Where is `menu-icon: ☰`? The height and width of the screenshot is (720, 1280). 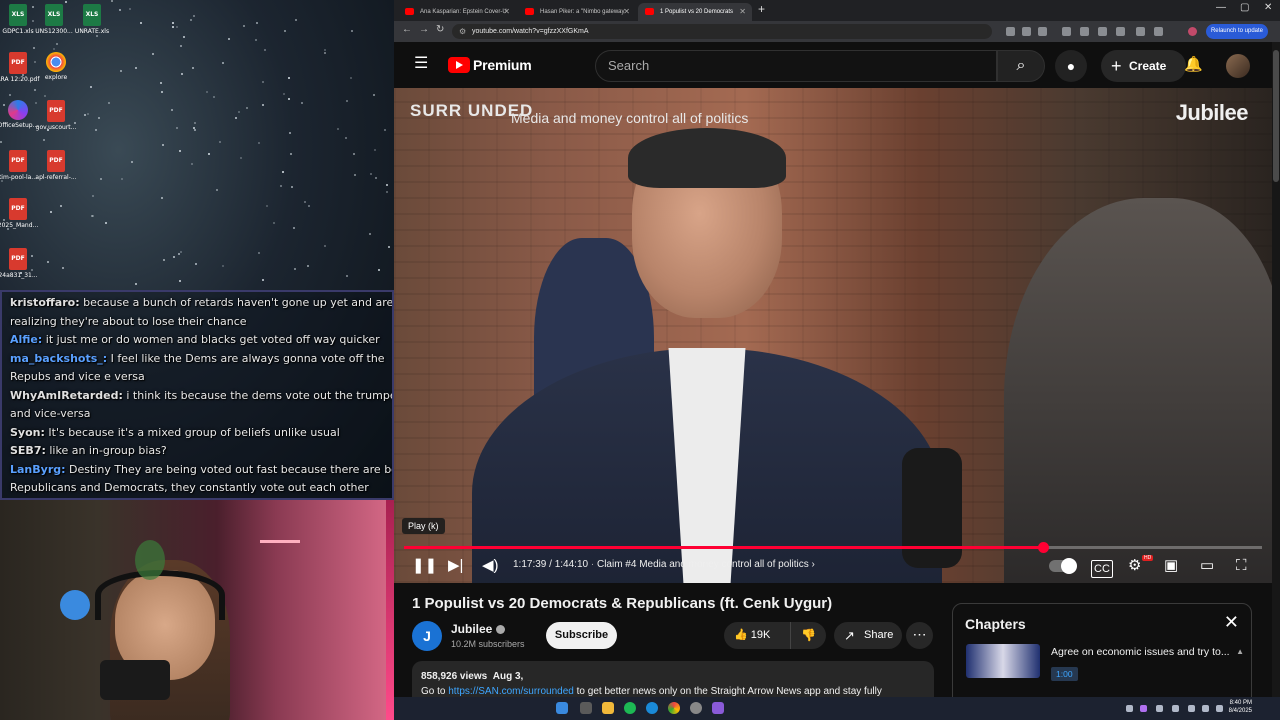 menu-icon: ☰ is located at coordinates (421, 64).